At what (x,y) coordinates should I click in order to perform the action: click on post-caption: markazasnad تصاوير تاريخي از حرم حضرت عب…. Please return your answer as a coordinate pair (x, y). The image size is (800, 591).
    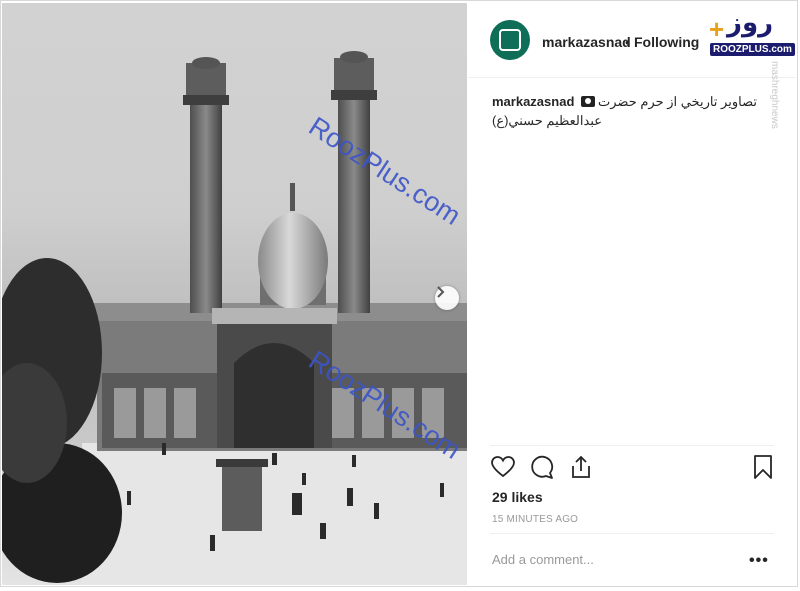
    Looking at the image, I should click on (637, 110).